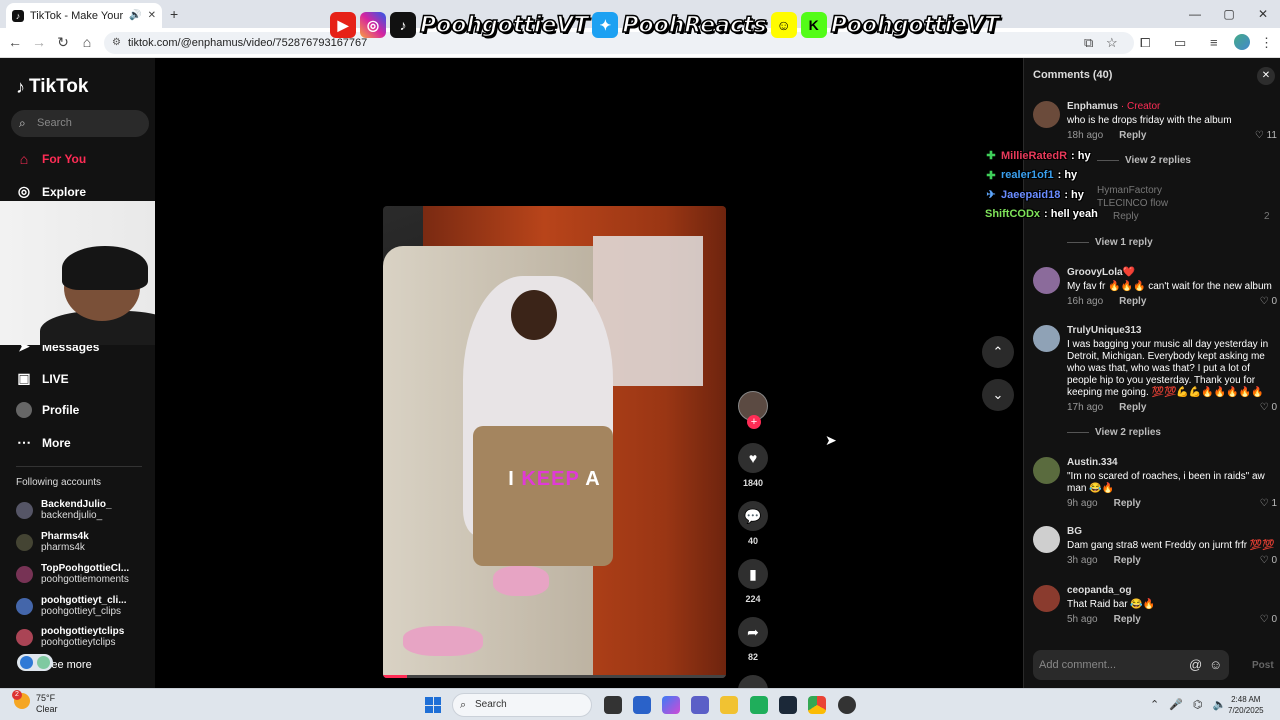  I want to click on app-icon, so click(759, 705).